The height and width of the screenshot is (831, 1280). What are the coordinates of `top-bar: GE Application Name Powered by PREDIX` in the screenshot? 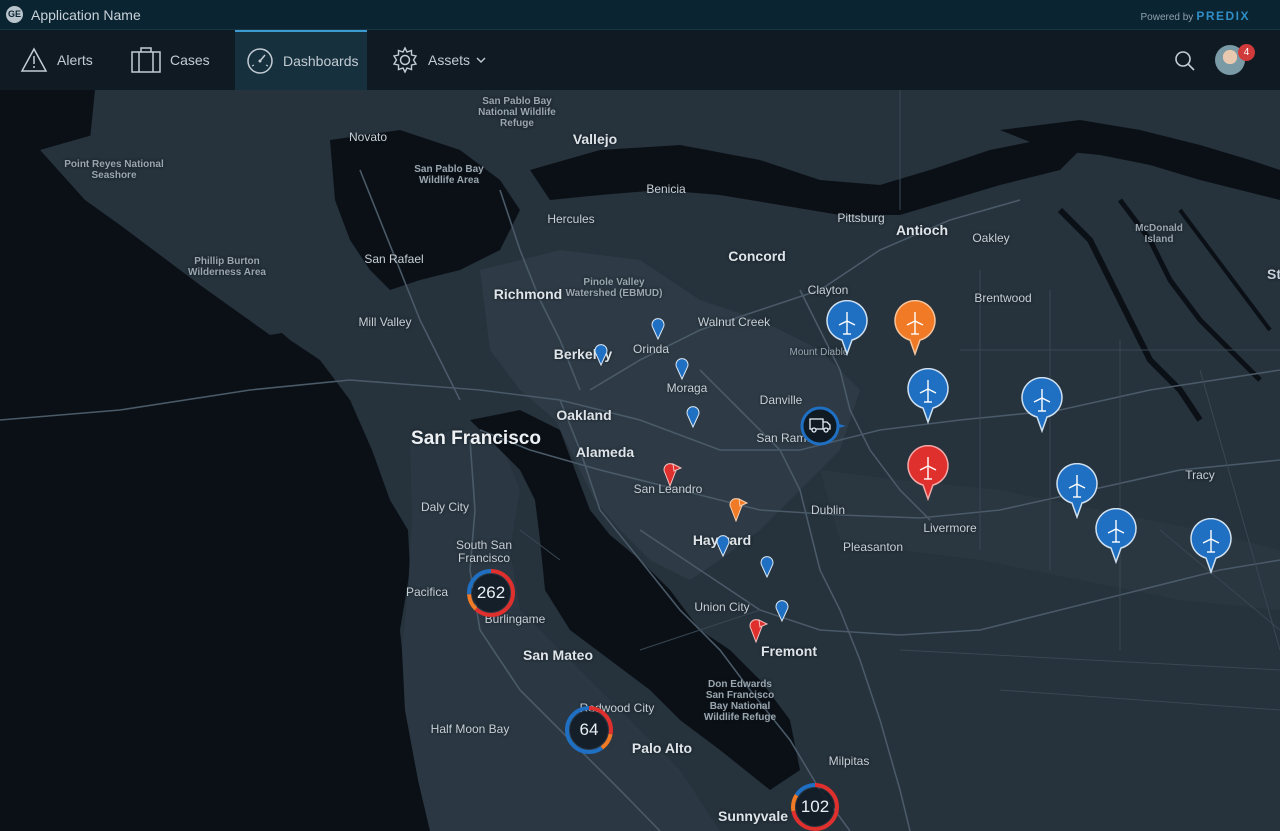 It's located at (640, 15).